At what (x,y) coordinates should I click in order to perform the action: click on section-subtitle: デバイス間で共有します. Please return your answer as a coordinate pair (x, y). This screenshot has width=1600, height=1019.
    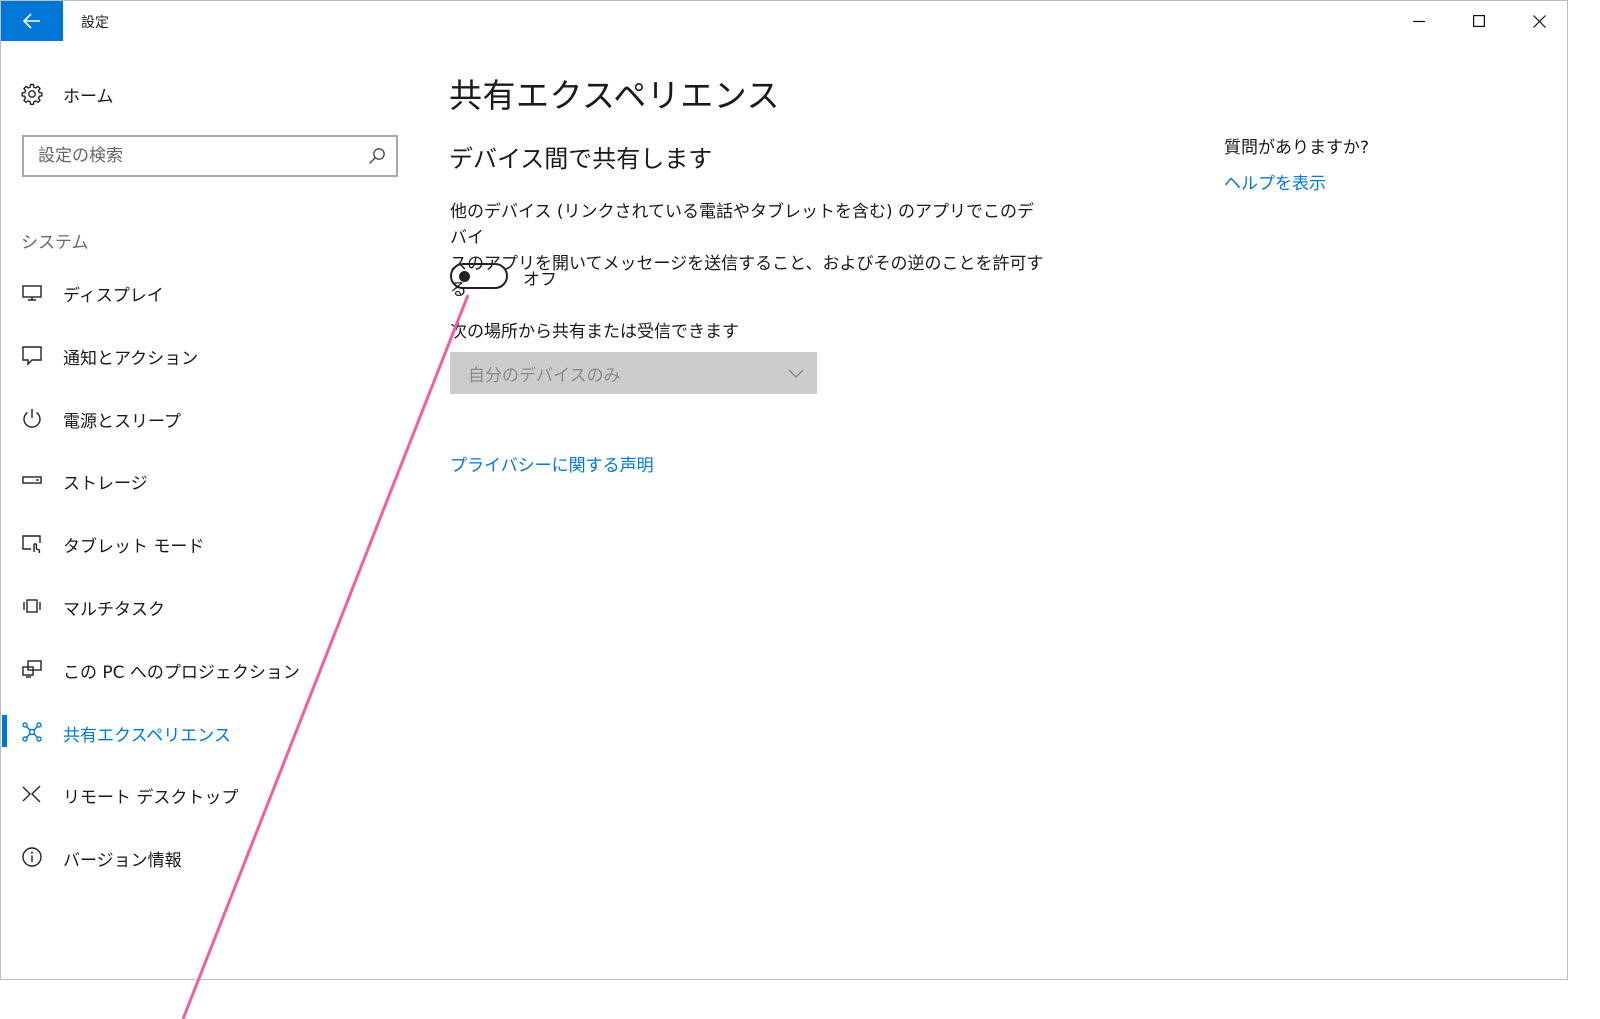
    Looking at the image, I should click on (581, 159).